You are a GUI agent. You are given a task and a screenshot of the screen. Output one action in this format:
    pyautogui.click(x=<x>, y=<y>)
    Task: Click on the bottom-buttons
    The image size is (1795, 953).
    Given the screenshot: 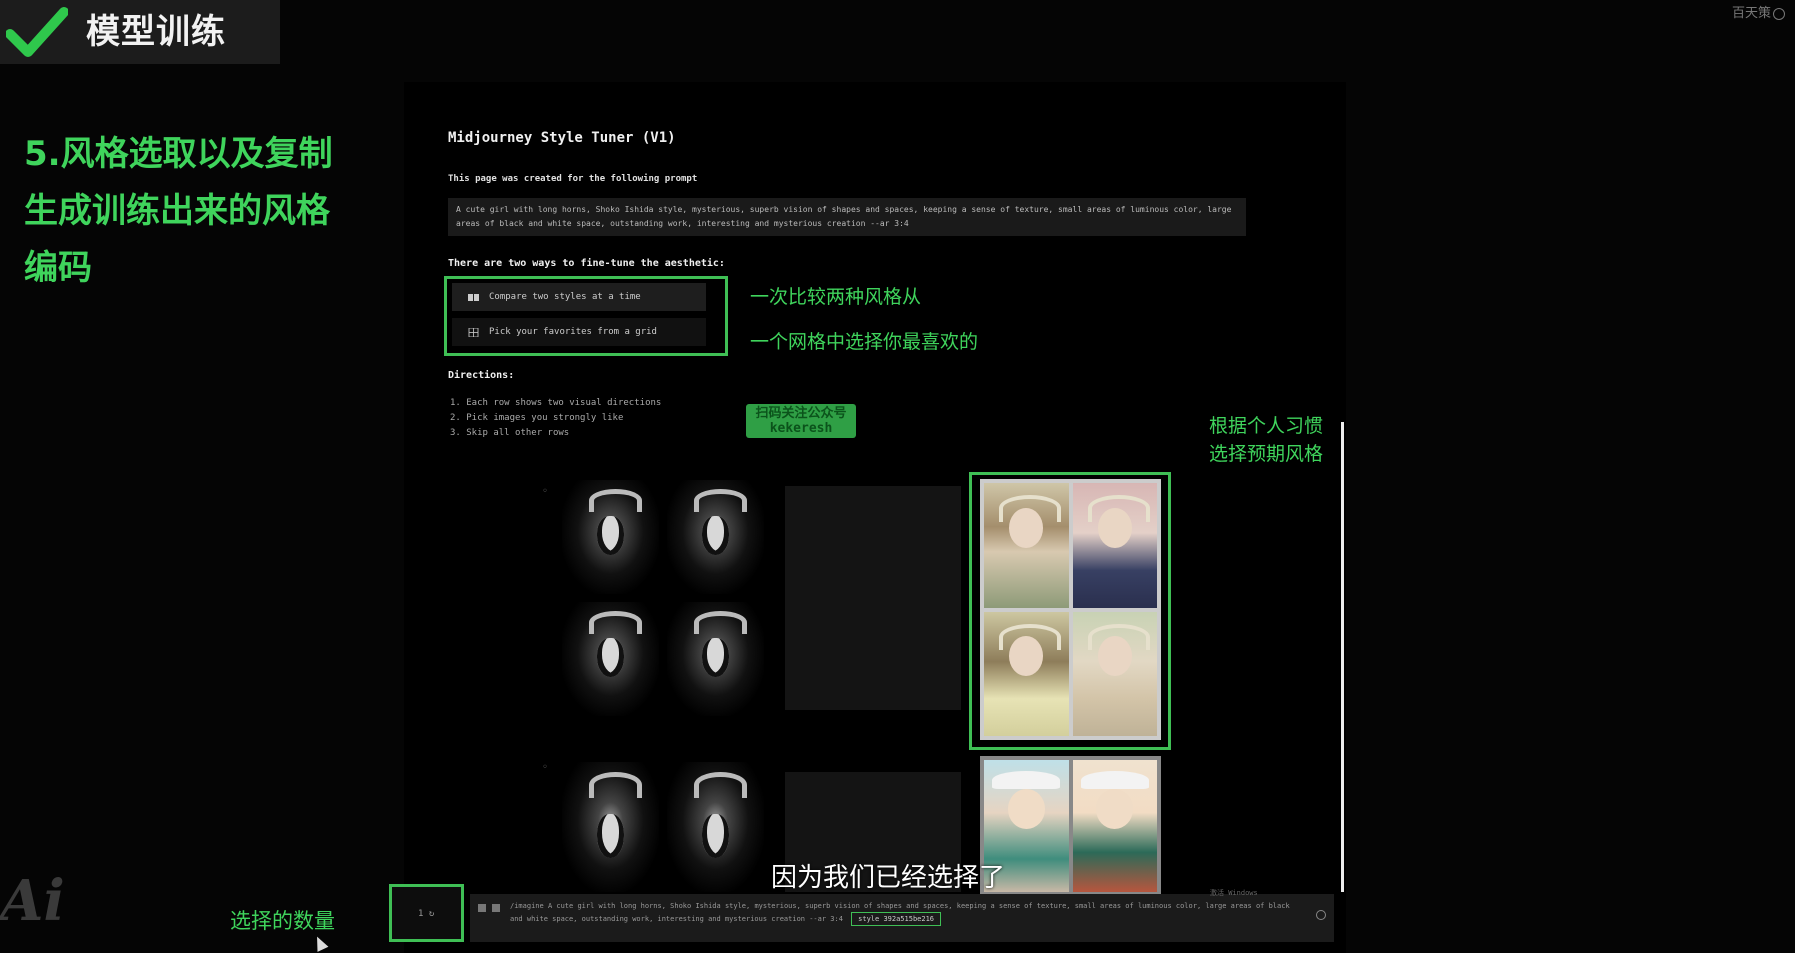 What is the action you would take?
    pyautogui.click(x=489, y=908)
    